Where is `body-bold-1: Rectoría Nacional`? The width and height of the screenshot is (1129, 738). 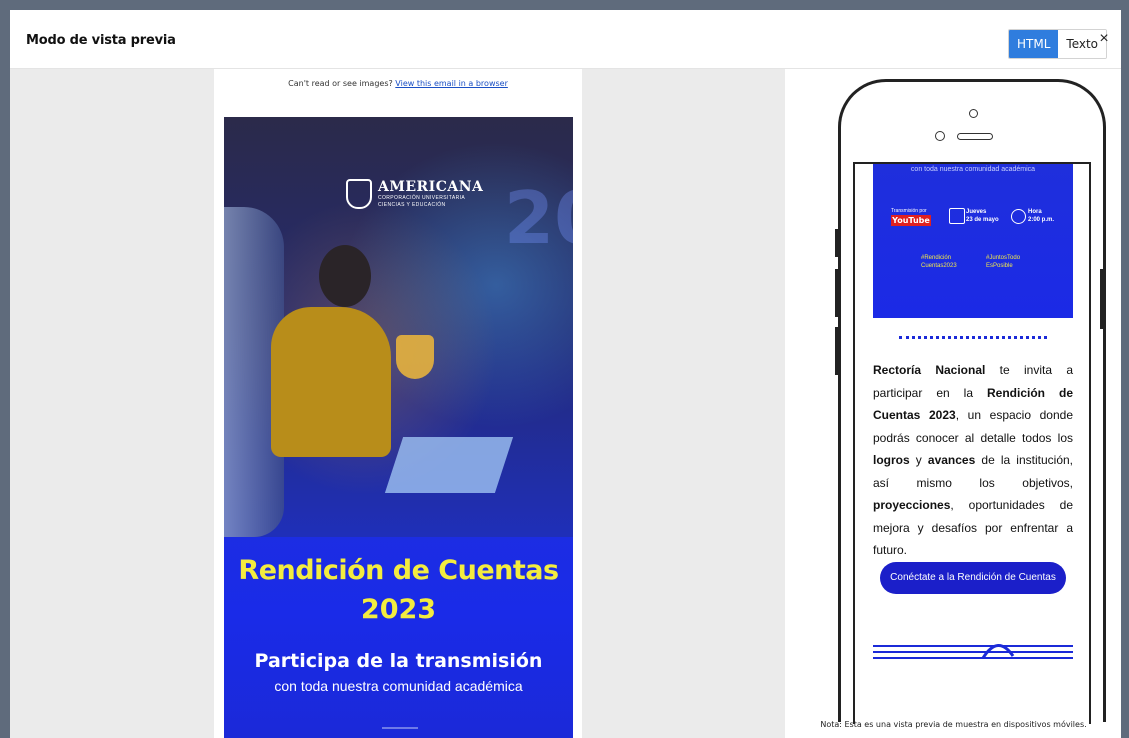
body-bold-1: Rectoría Nacional is located at coordinates (929, 370).